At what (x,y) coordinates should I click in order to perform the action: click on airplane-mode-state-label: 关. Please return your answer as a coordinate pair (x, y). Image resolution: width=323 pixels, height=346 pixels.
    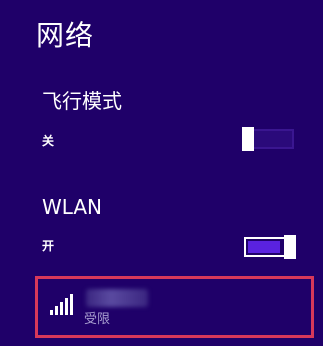
    Looking at the image, I should click on (48, 141).